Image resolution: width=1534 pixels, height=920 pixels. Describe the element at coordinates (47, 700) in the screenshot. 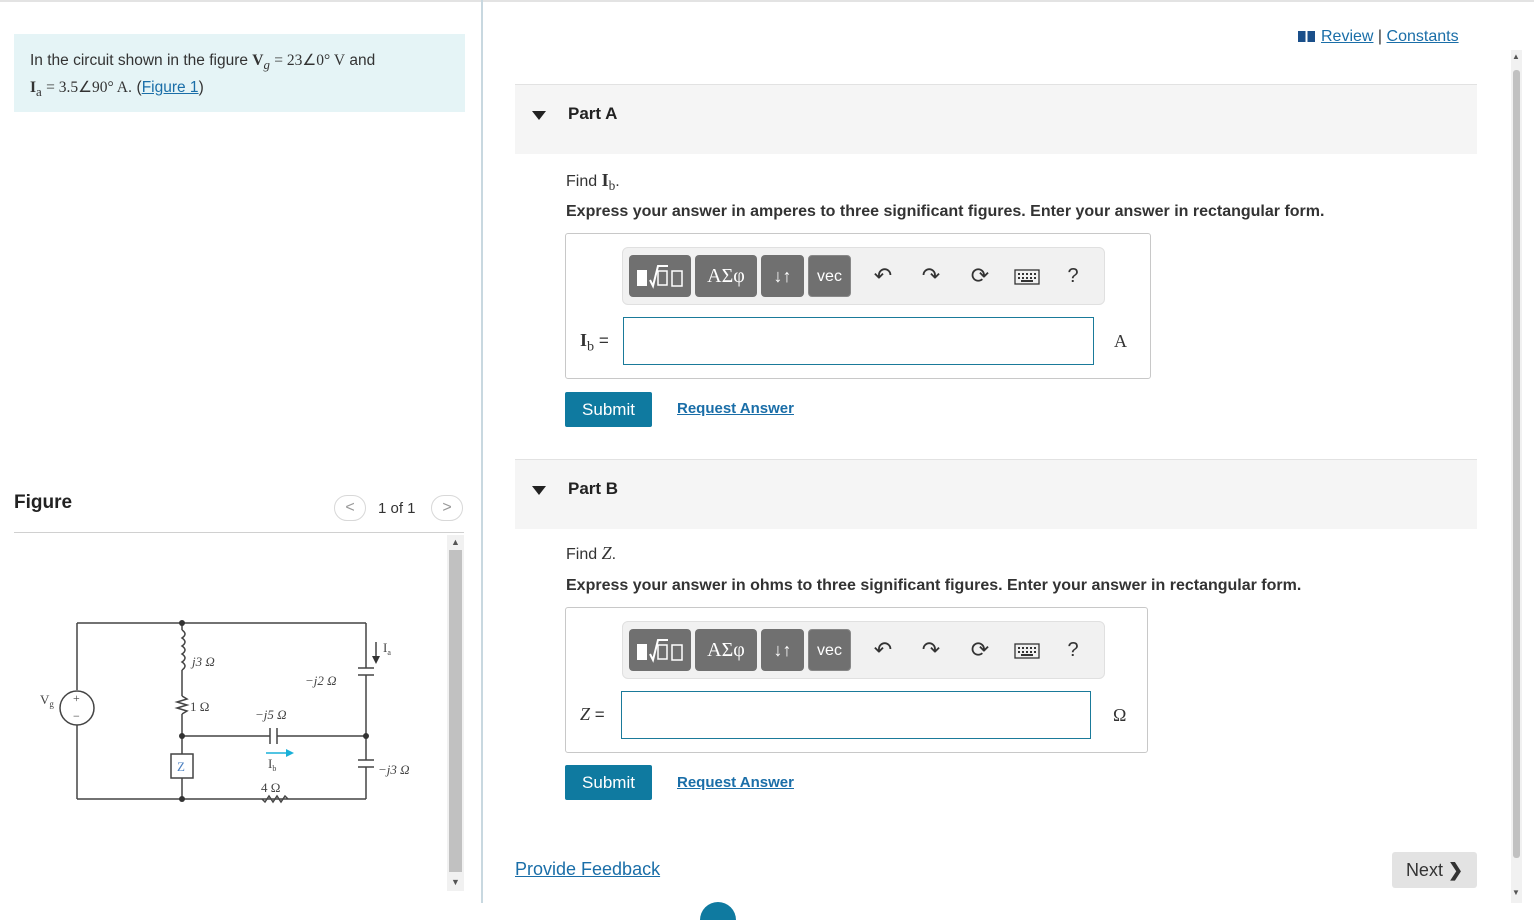

I see `vg-label: Vg` at that location.